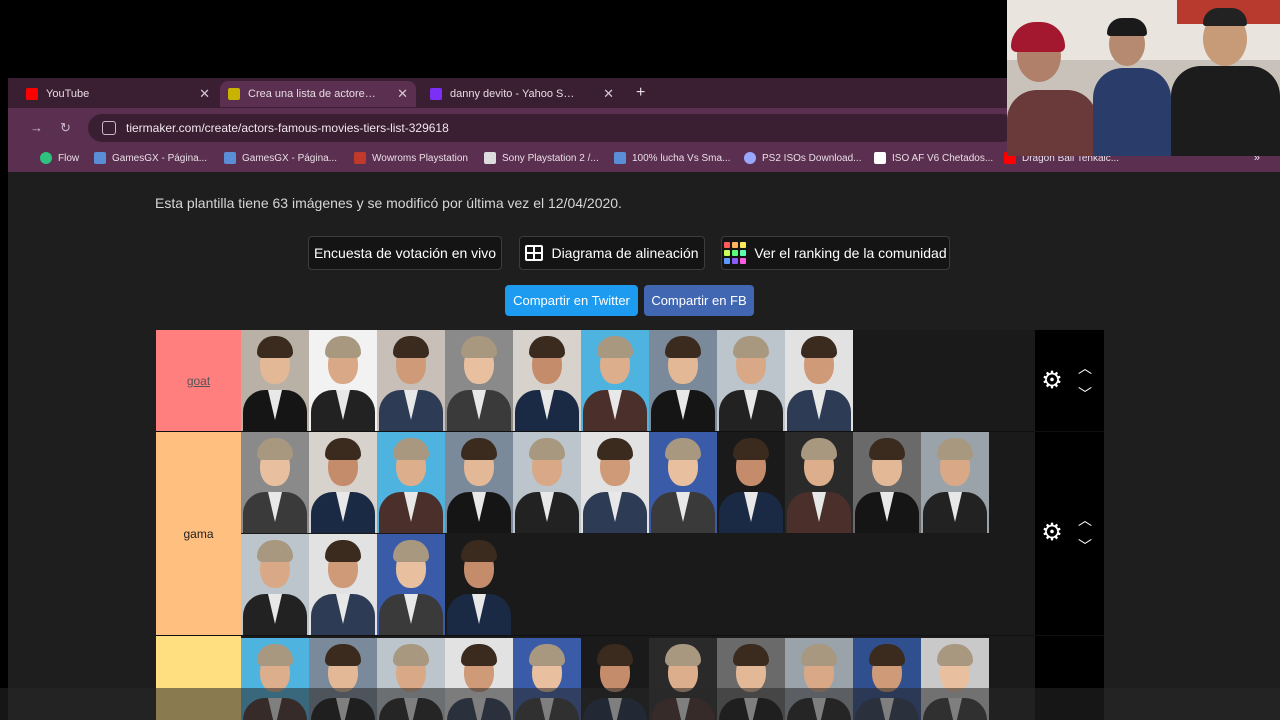 This screenshot has width=1280, height=720. I want to click on forward-icon: →, so click(36, 127).